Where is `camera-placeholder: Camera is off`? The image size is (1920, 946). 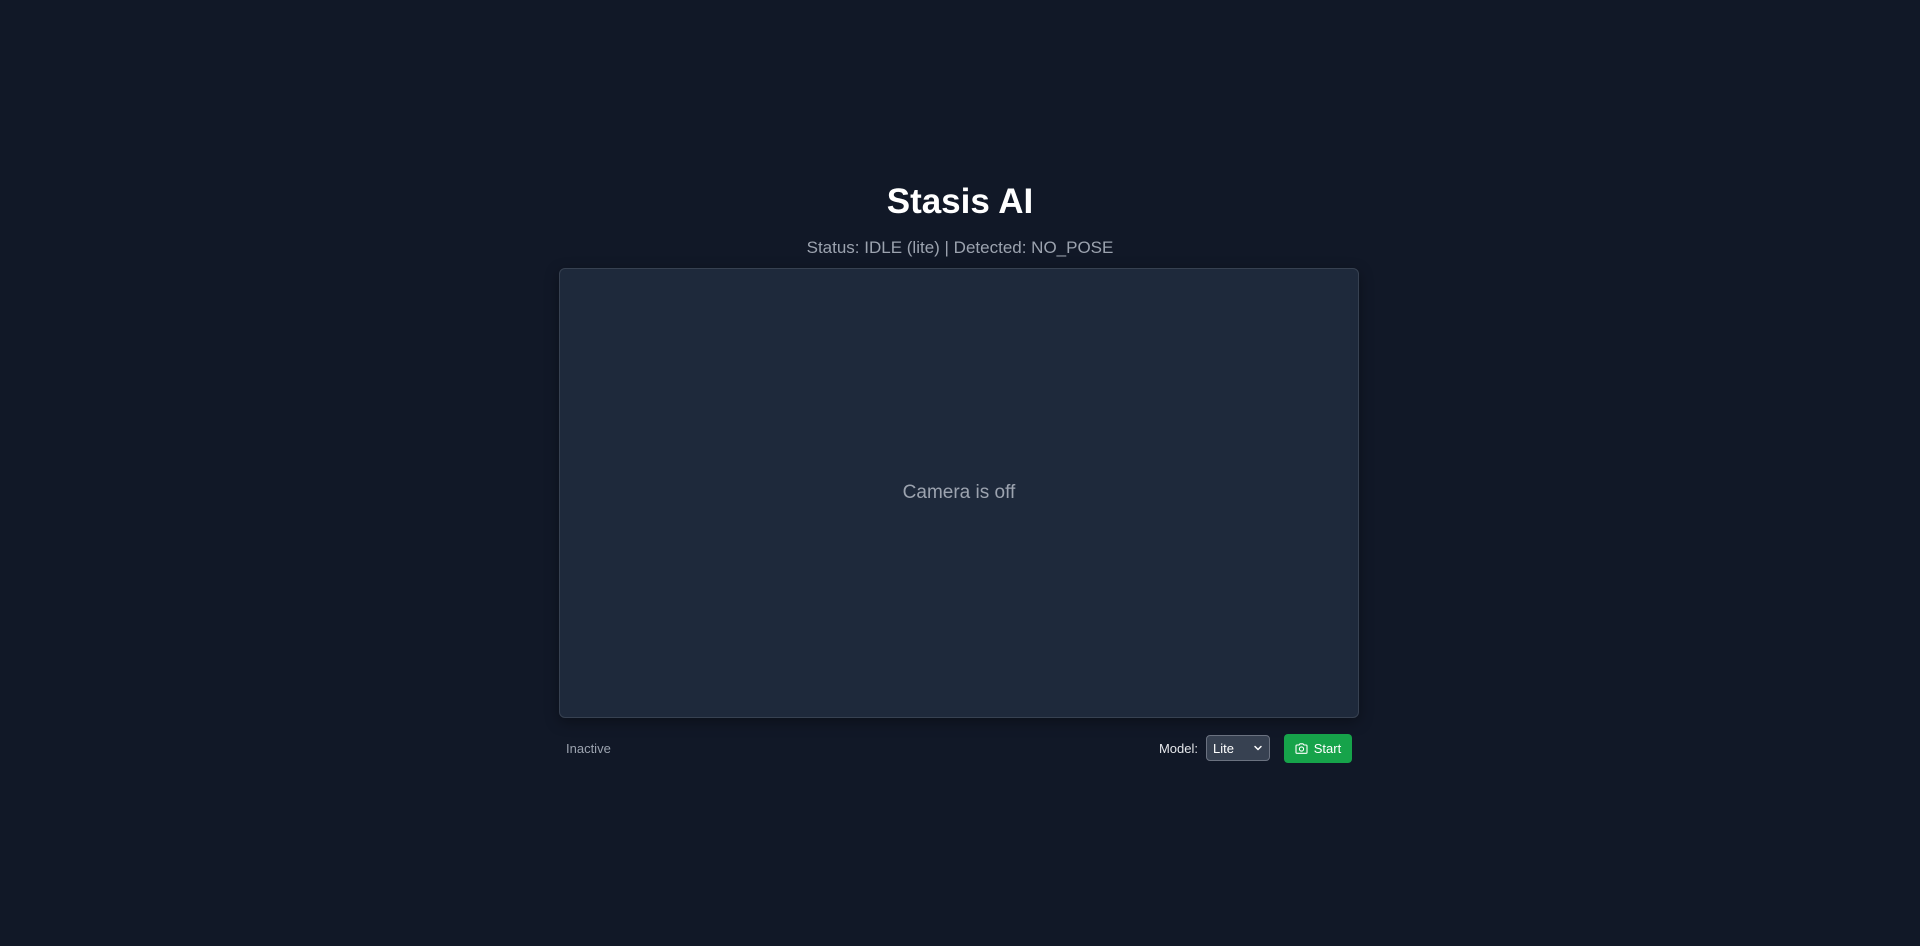
camera-placeholder: Camera is off is located at coordinates (959, 492).